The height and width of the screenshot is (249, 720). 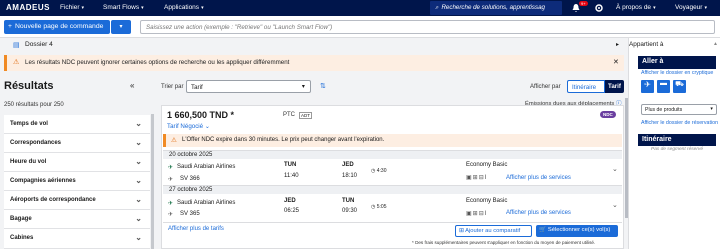 What do you see at coordinates (152, 181) in the screenshot?
I see `filters-scrollbar` at bounding box center [152, 181].